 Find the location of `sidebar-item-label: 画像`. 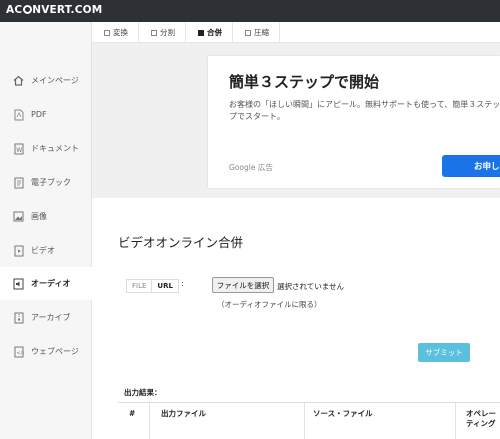

sidebar-item-label: 画像 is located at coordinates (39, 216).